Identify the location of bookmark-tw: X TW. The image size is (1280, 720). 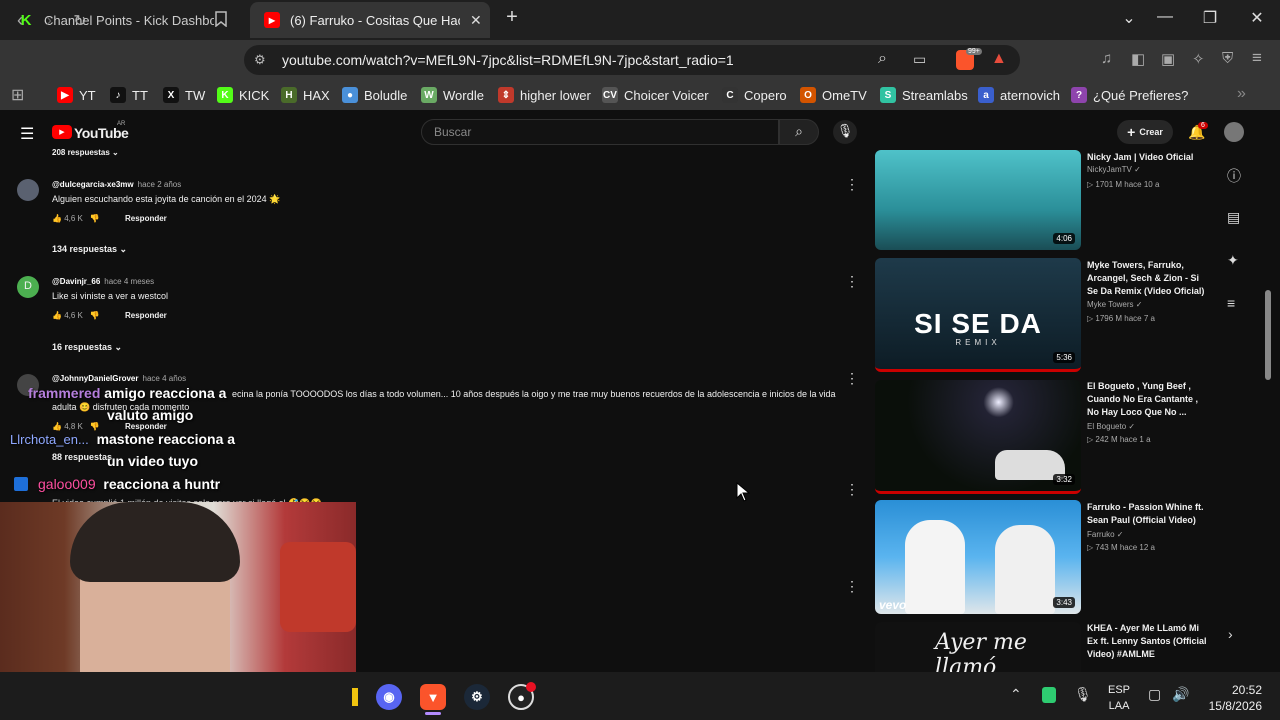
(184, 95).